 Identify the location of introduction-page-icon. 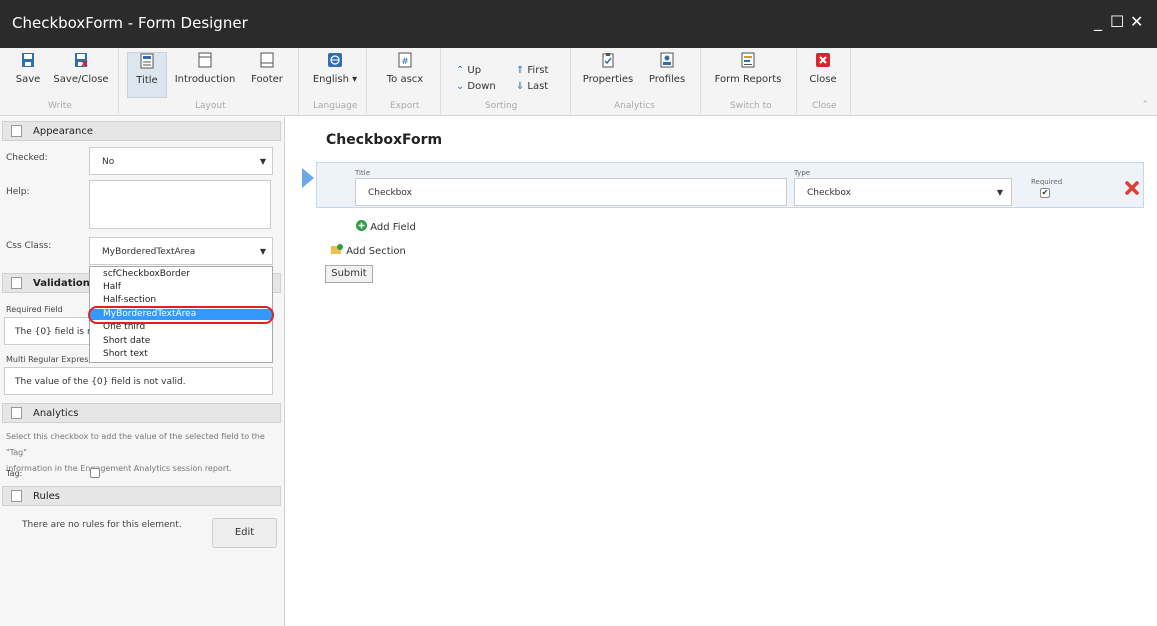
(205, 60).